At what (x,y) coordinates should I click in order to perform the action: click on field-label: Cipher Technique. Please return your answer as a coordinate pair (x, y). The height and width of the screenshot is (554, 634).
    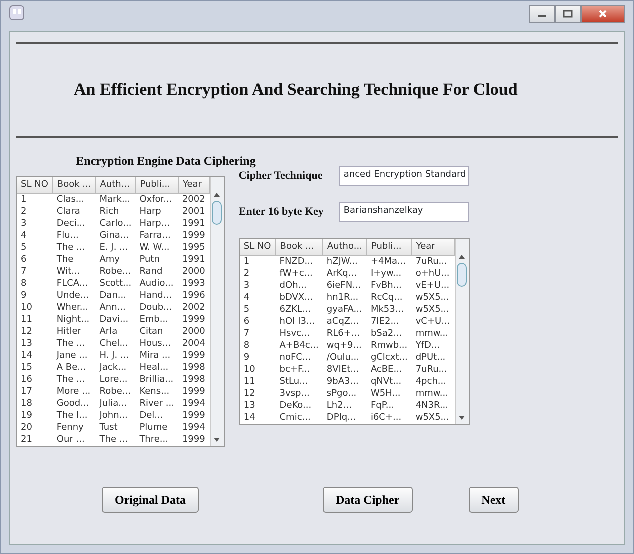
    Looking at the image, I should click on (281, 176).